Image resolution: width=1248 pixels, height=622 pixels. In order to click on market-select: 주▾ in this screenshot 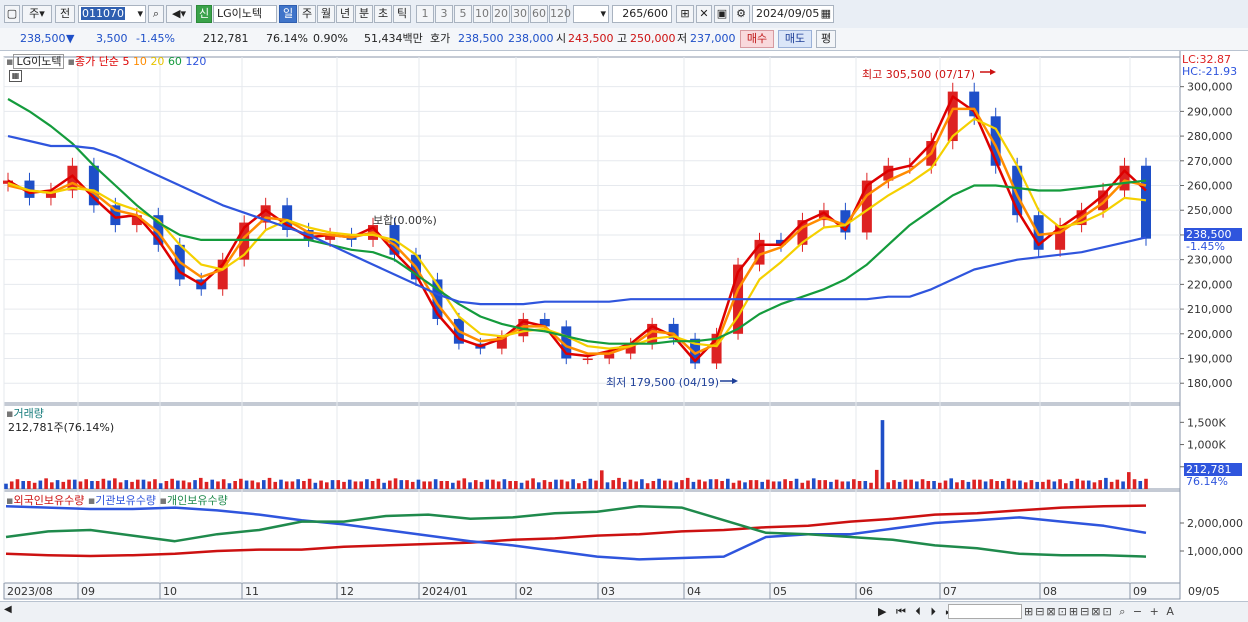, I will do `click(37, 14)`.